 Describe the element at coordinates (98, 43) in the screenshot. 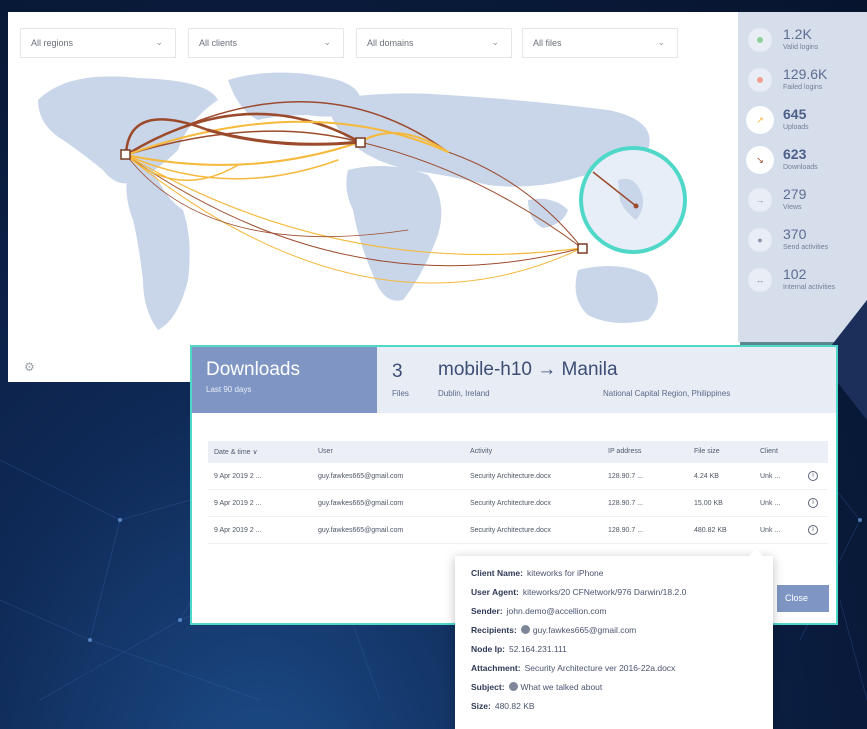

I see `region-filter: All regions ⌄` at that location.